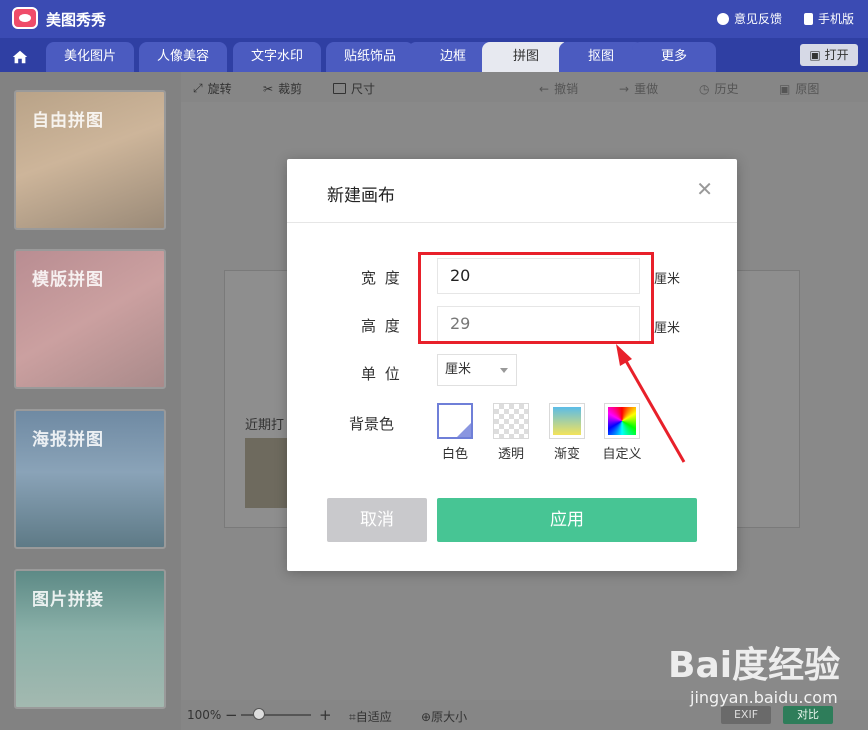  Describe the element at coordinates (370, 716) in the screenshot. I see `fit-button: ⌗自适应` at that location.